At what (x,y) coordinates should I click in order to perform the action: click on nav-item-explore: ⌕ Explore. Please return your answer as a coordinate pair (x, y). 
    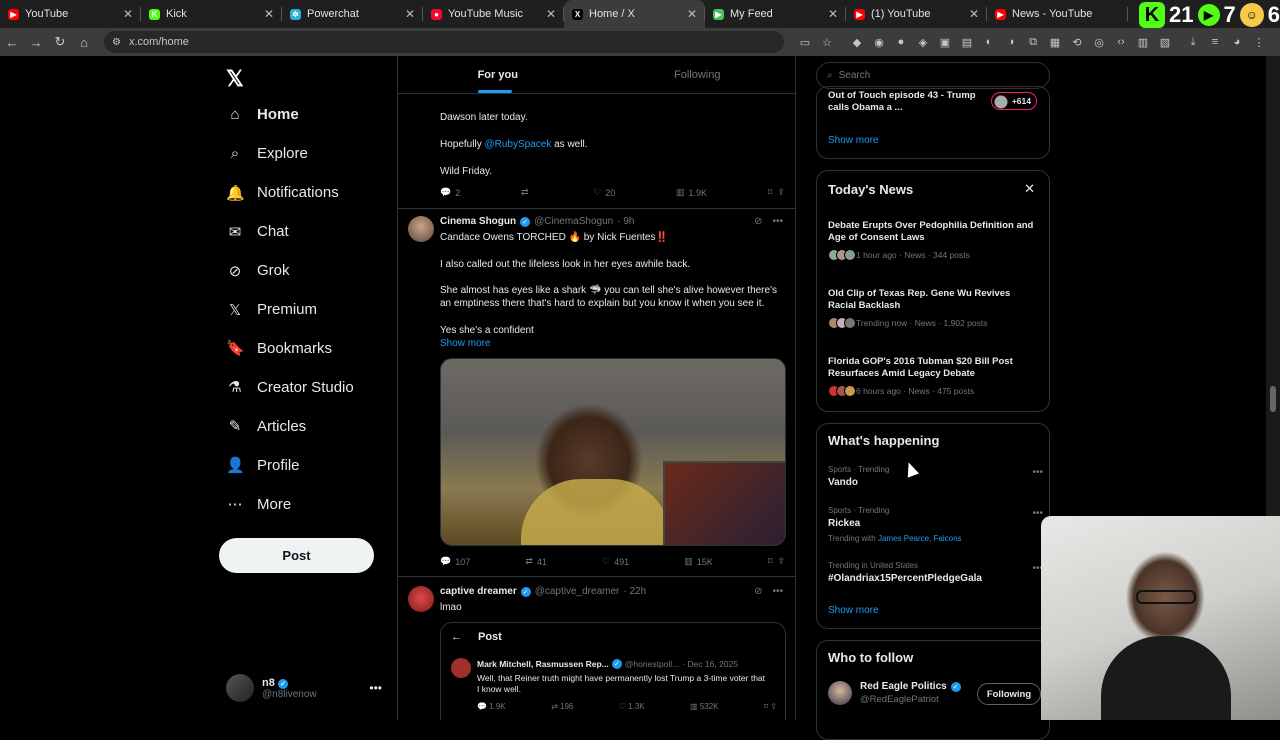
    Looking at the image, I should click on (267, 153).